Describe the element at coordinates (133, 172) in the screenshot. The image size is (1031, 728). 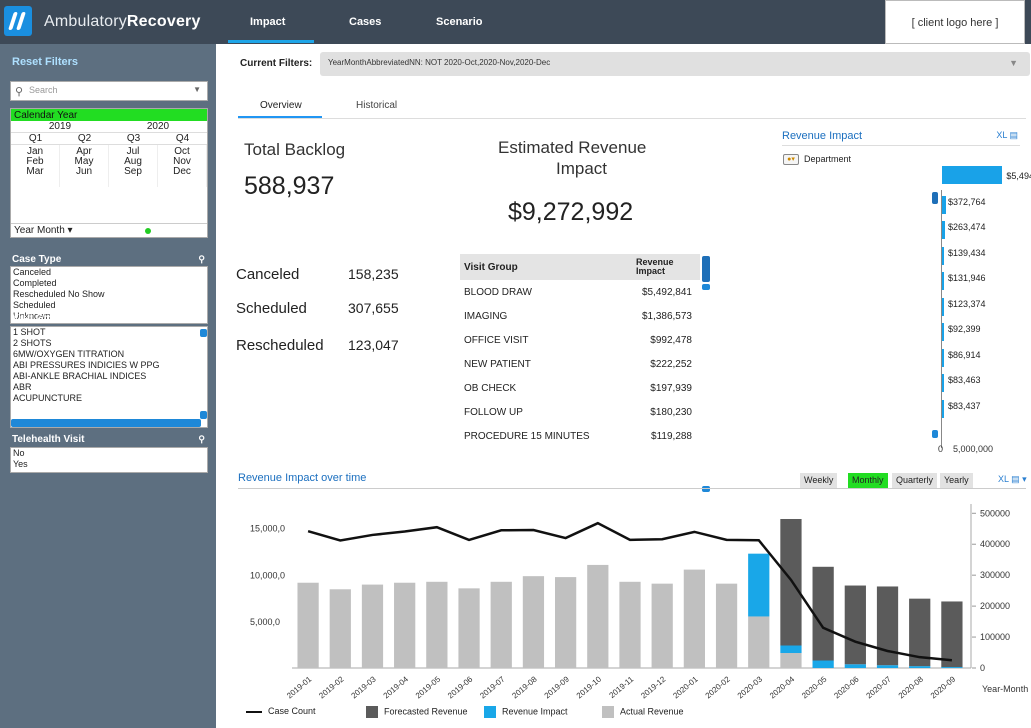
I see `month-sep: Sep` at that location.